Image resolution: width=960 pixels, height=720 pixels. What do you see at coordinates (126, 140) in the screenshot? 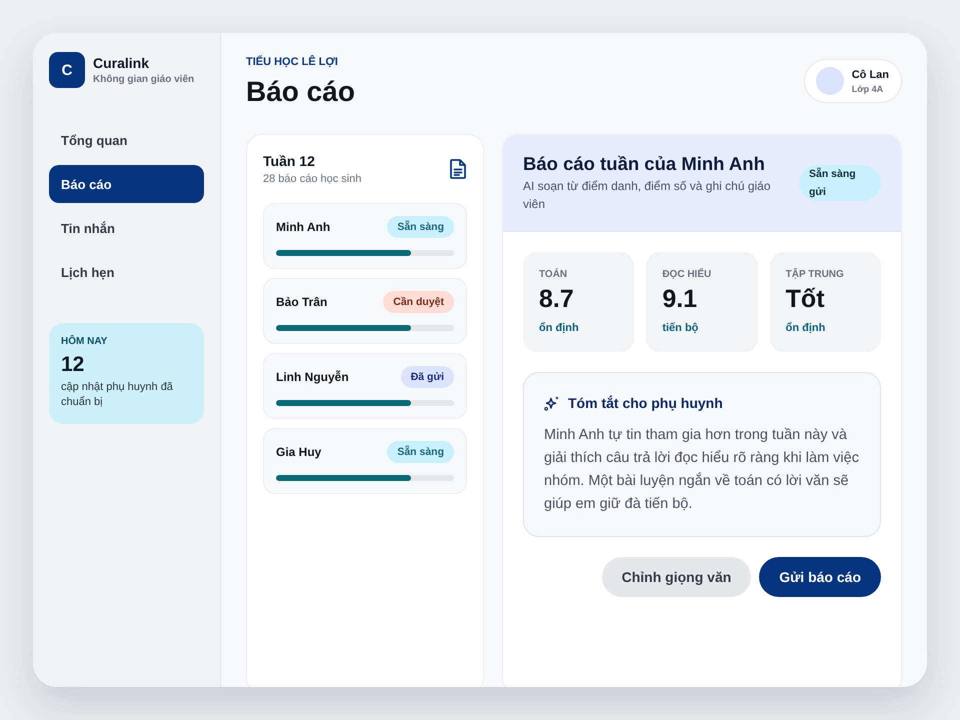
I see `nav-item: Tổng quan` at bounding box center [126, 140].